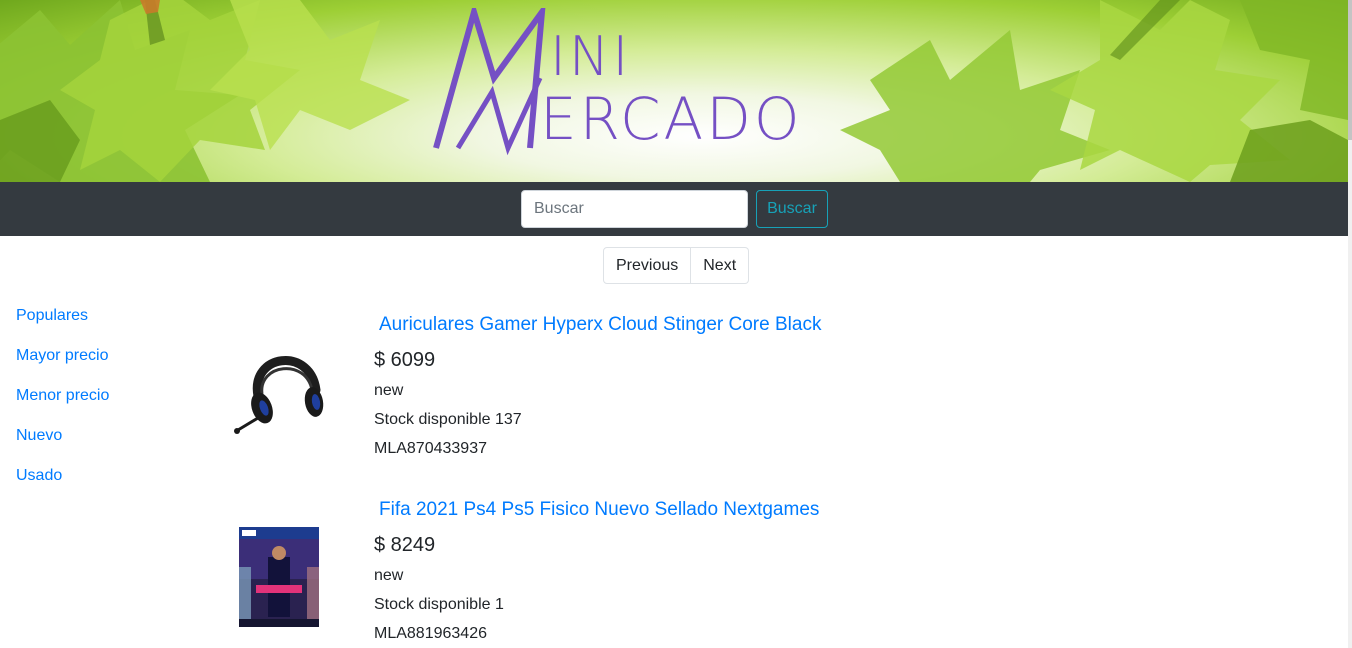  I want to click on sidebar-item-mayor-precio: Mayor precio, so click(62, 364).